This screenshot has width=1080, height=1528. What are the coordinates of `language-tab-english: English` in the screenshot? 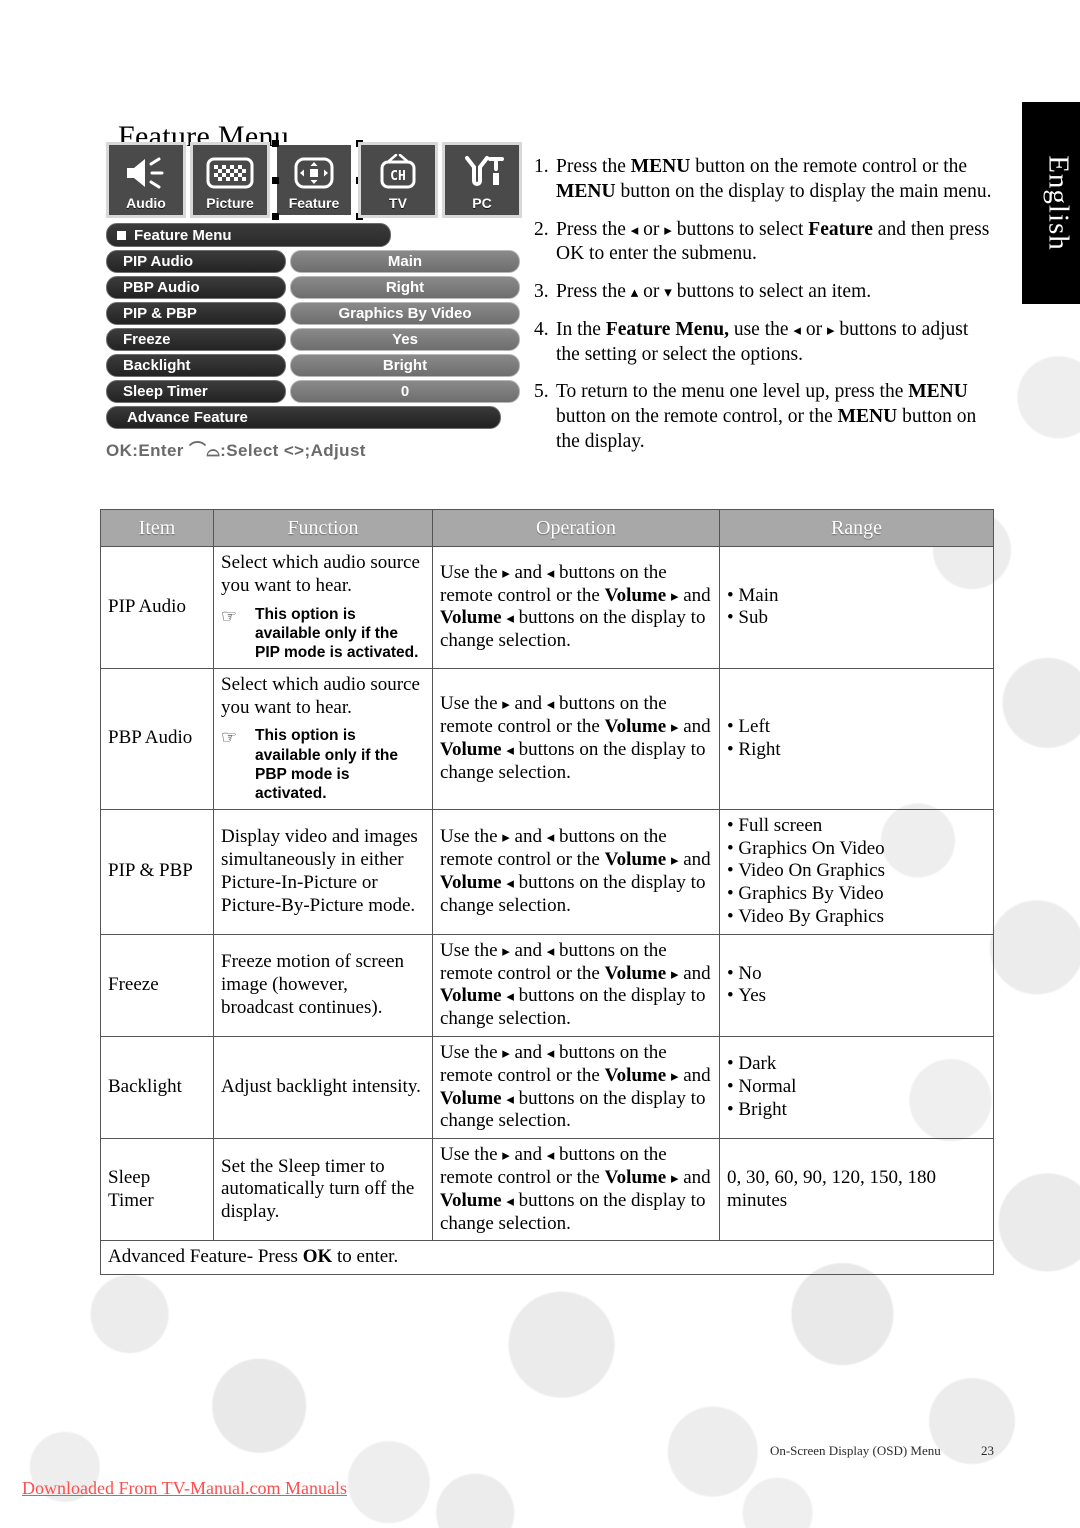 It's located at (1051, 203).